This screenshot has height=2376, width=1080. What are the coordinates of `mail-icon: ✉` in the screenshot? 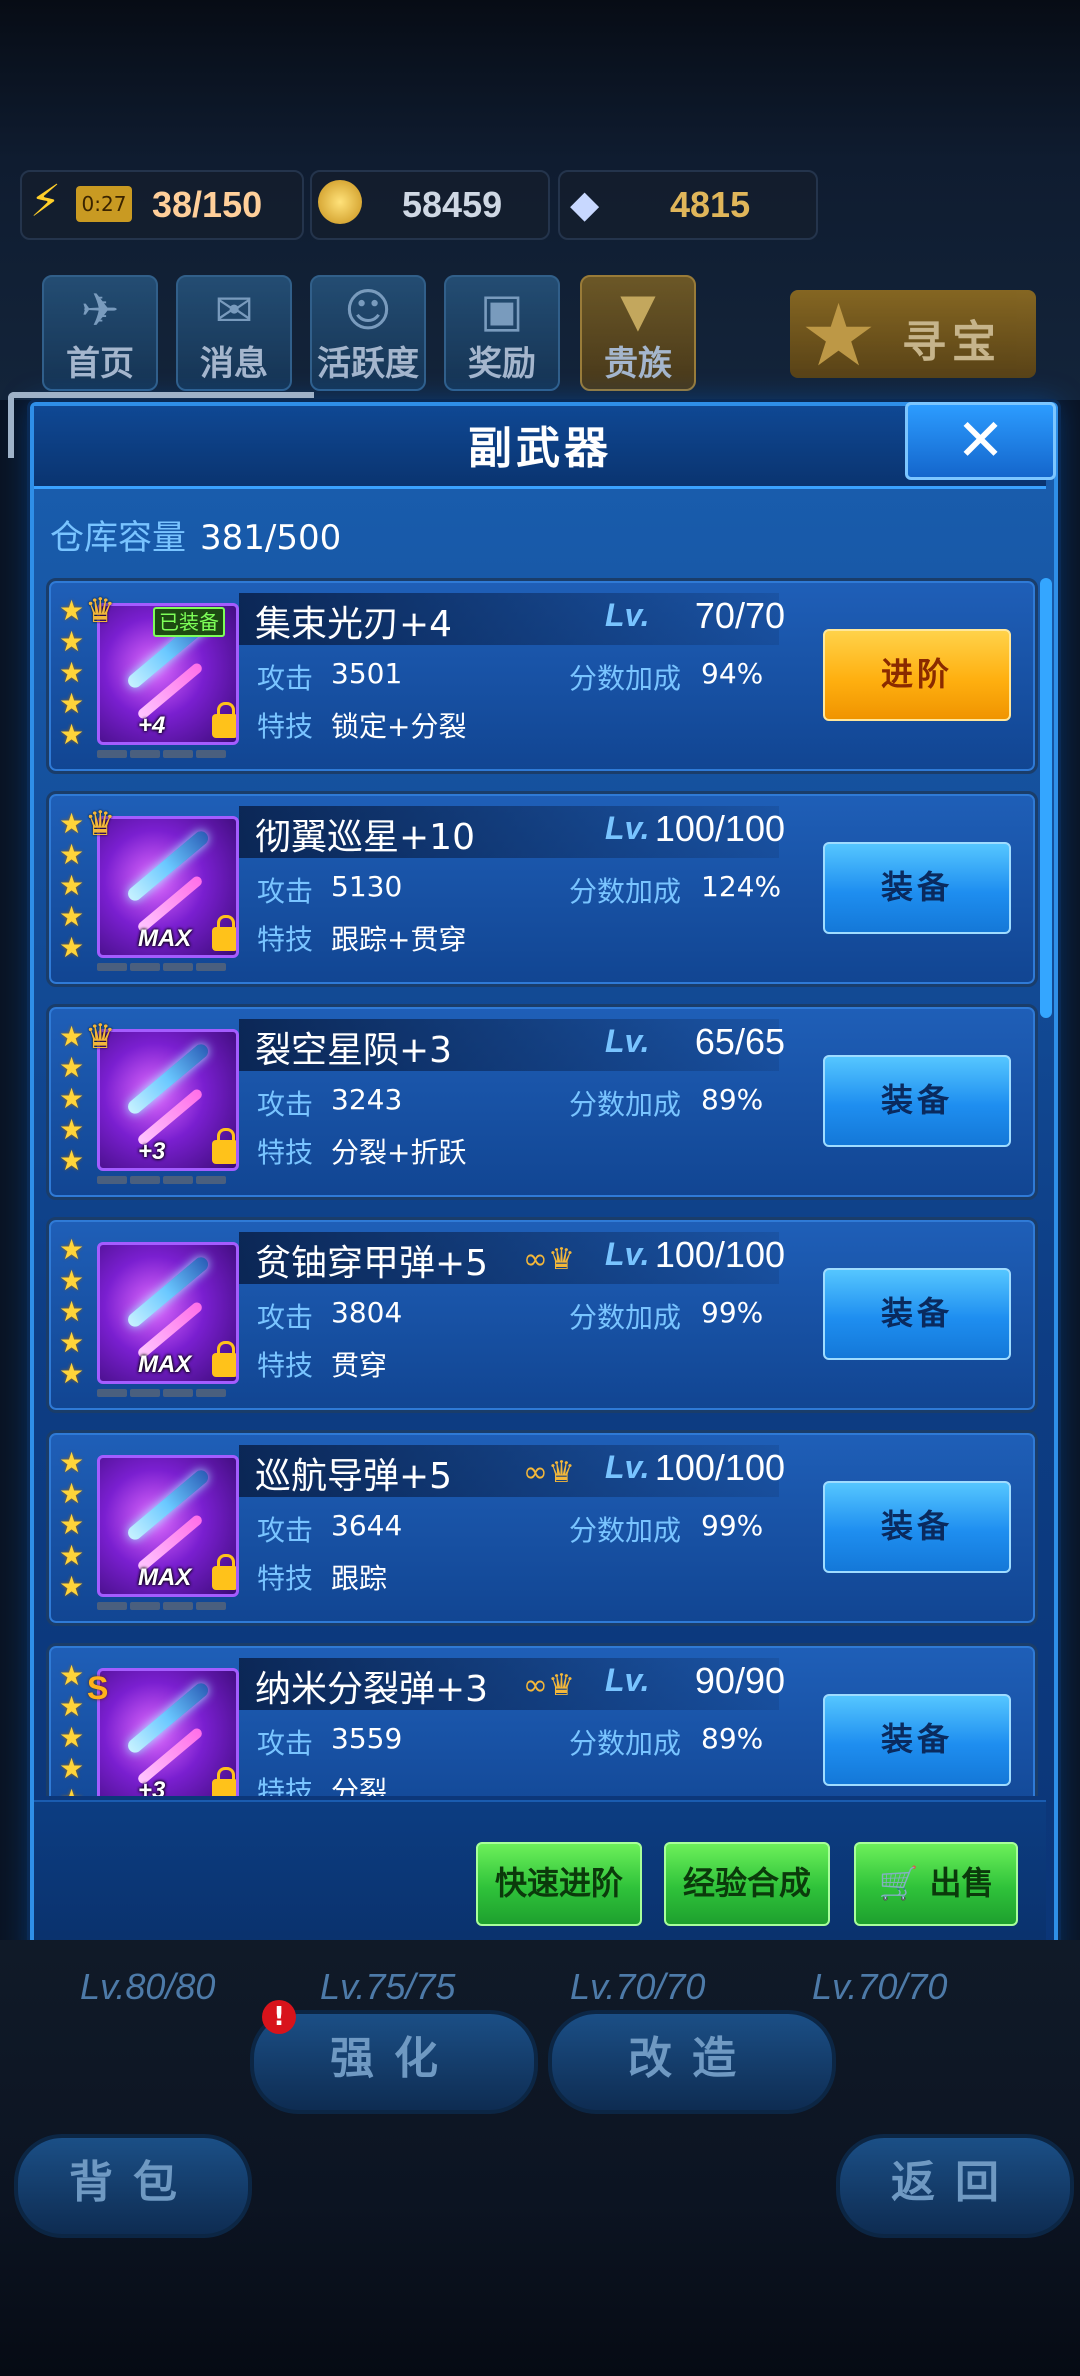 It's located at (234, 310).